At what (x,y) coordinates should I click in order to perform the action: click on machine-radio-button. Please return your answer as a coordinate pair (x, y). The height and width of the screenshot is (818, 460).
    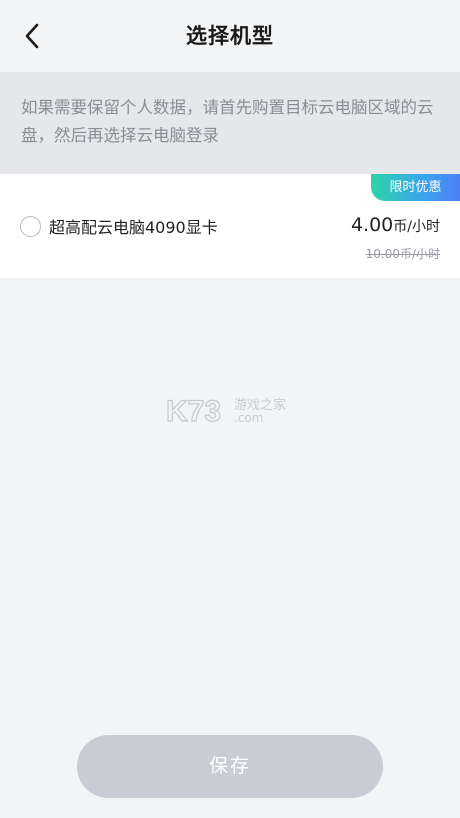
    Looking at the image, I should click on (30, 226).